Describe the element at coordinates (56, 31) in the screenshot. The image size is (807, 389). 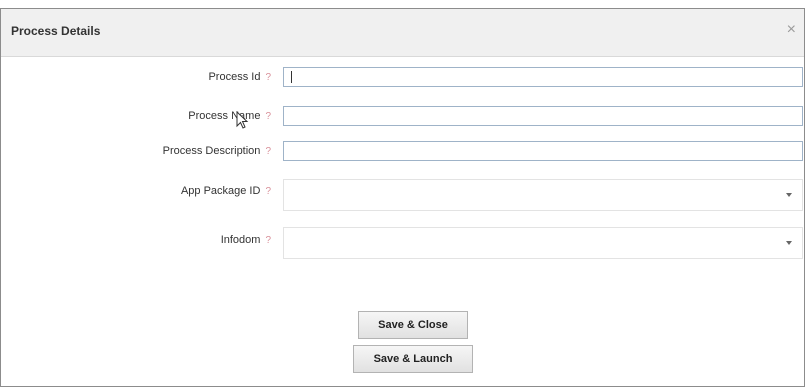
I see `dialog-title: Process Details` at that location.